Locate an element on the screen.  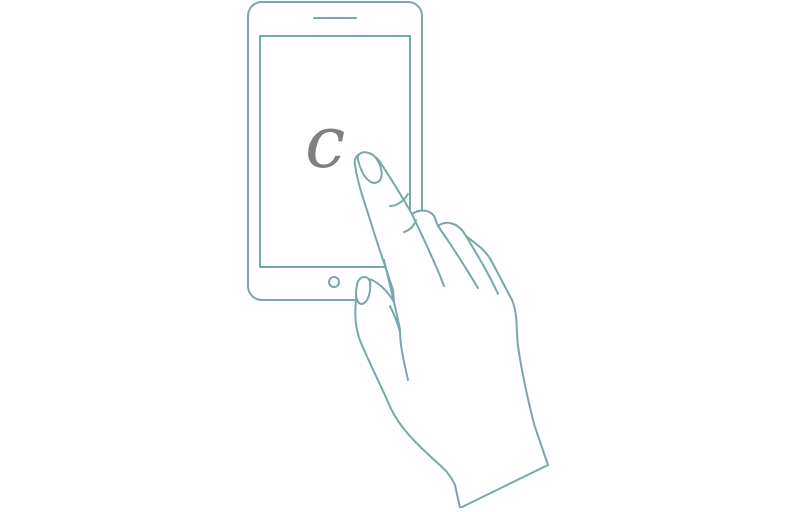
home-button is located at coordinates (334, 282).